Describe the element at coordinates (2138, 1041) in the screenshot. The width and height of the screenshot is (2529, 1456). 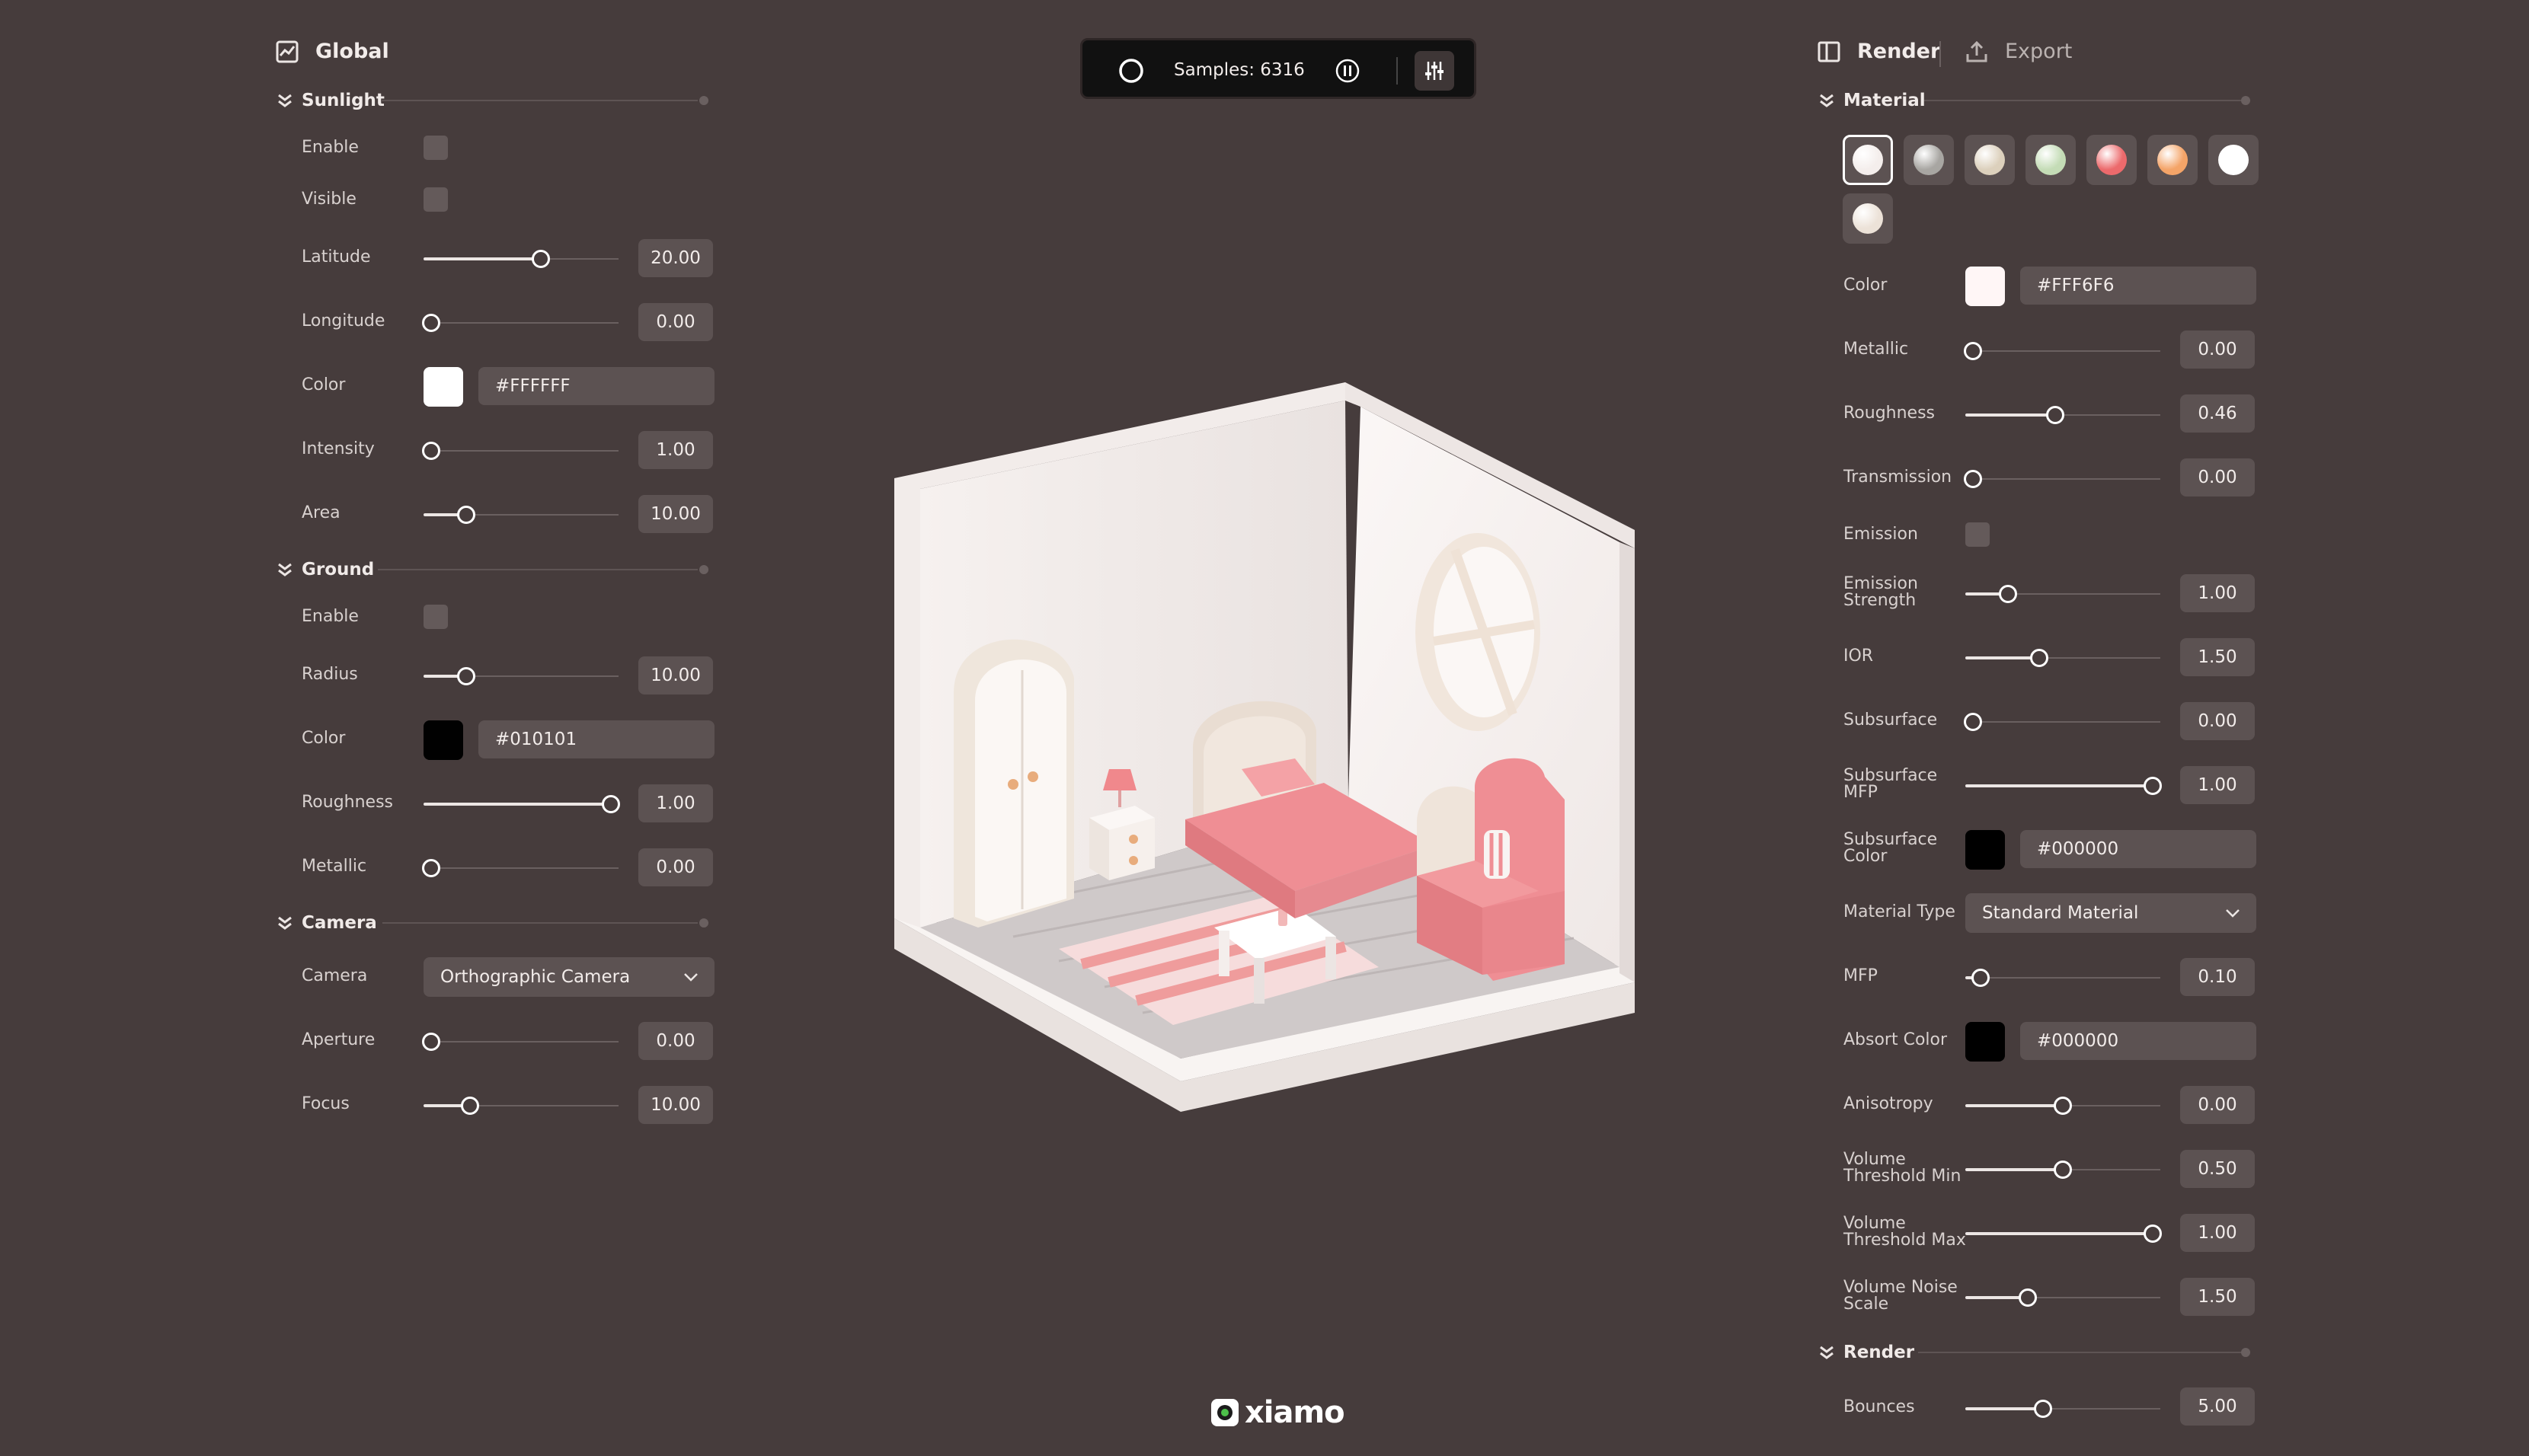
I see `absorb-color-hex-input: #000000` at that location.